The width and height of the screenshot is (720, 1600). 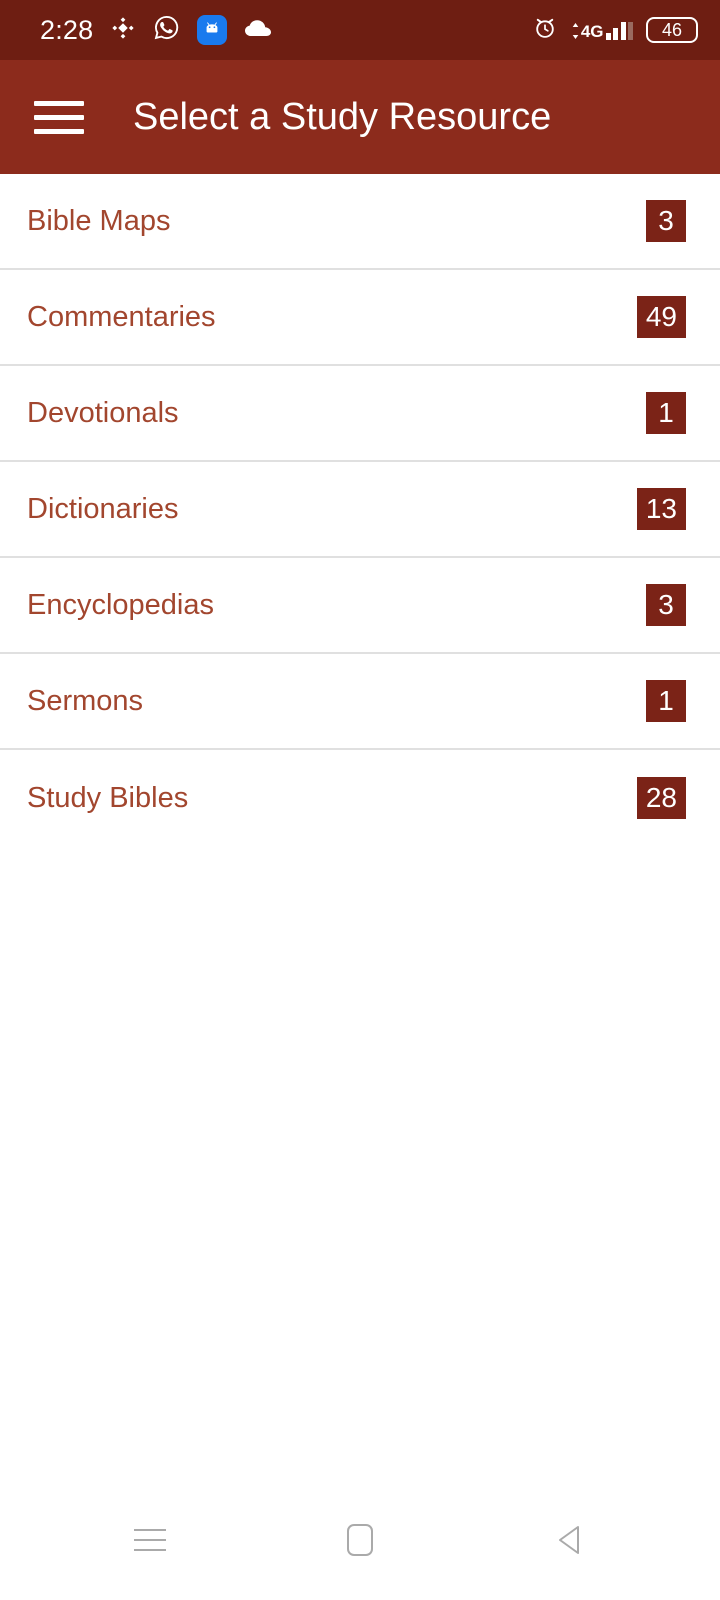 I want to click on hamburger-menu-icon, so click(x=59, y=117).